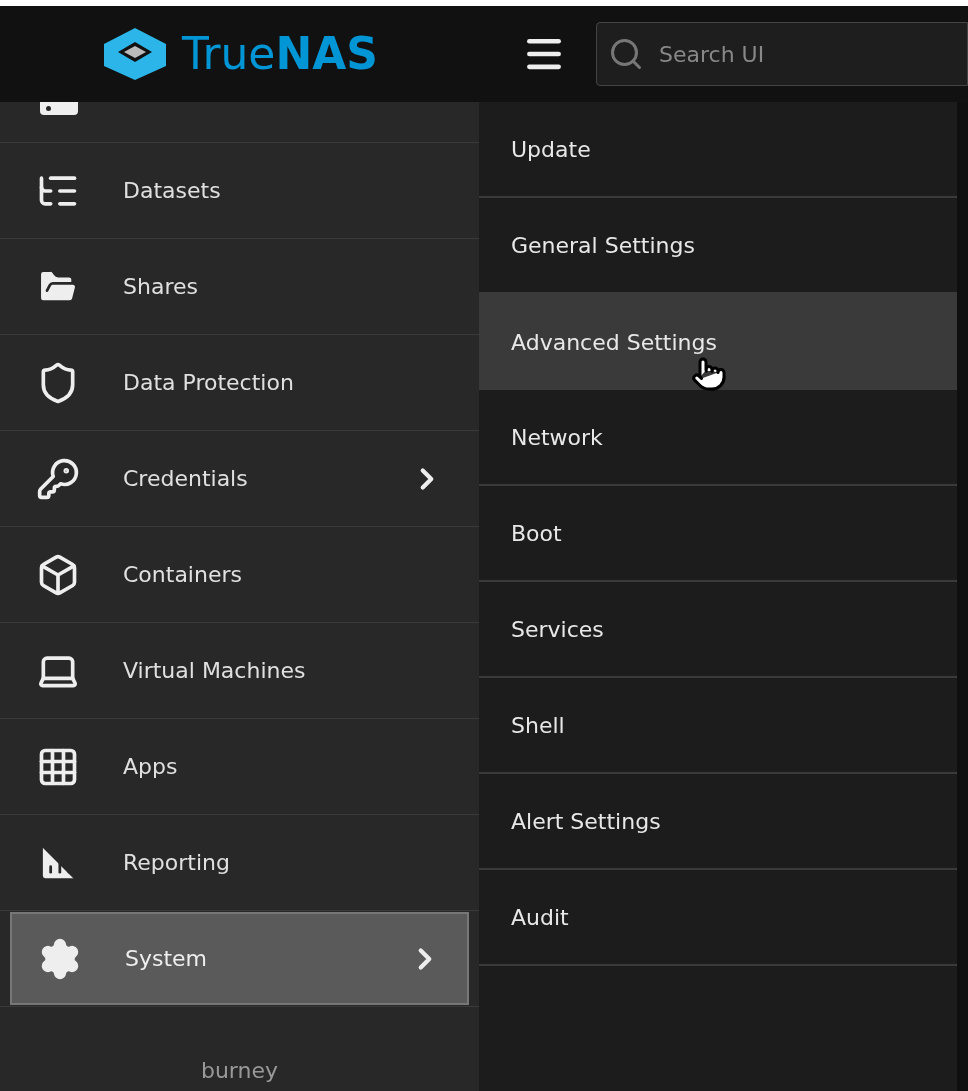 The width and height of the screenshot is (968, 1091). I want to click on sidebar-item: Shares, so click(239, 286).